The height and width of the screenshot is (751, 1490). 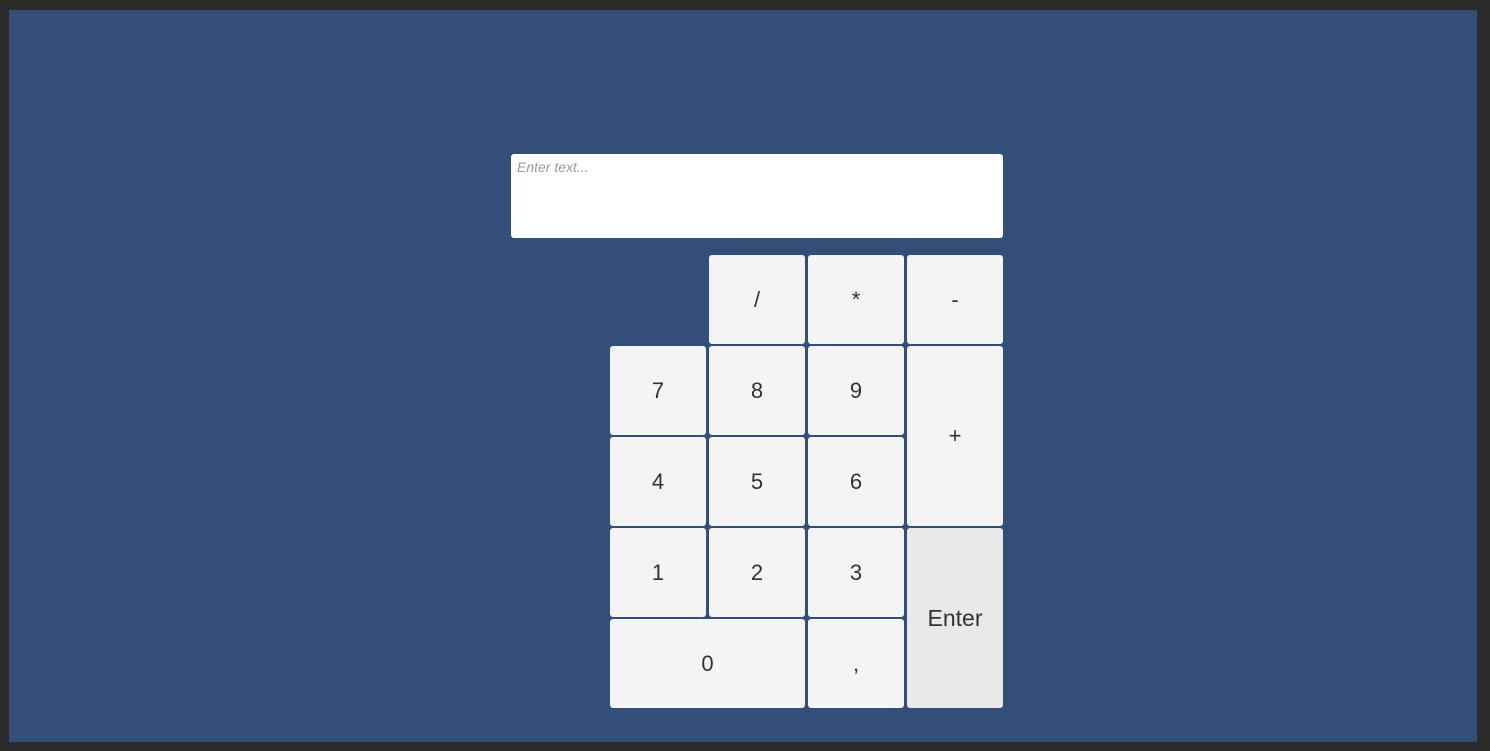 I want to click on plus-key: +, so click(x=955, y=436).